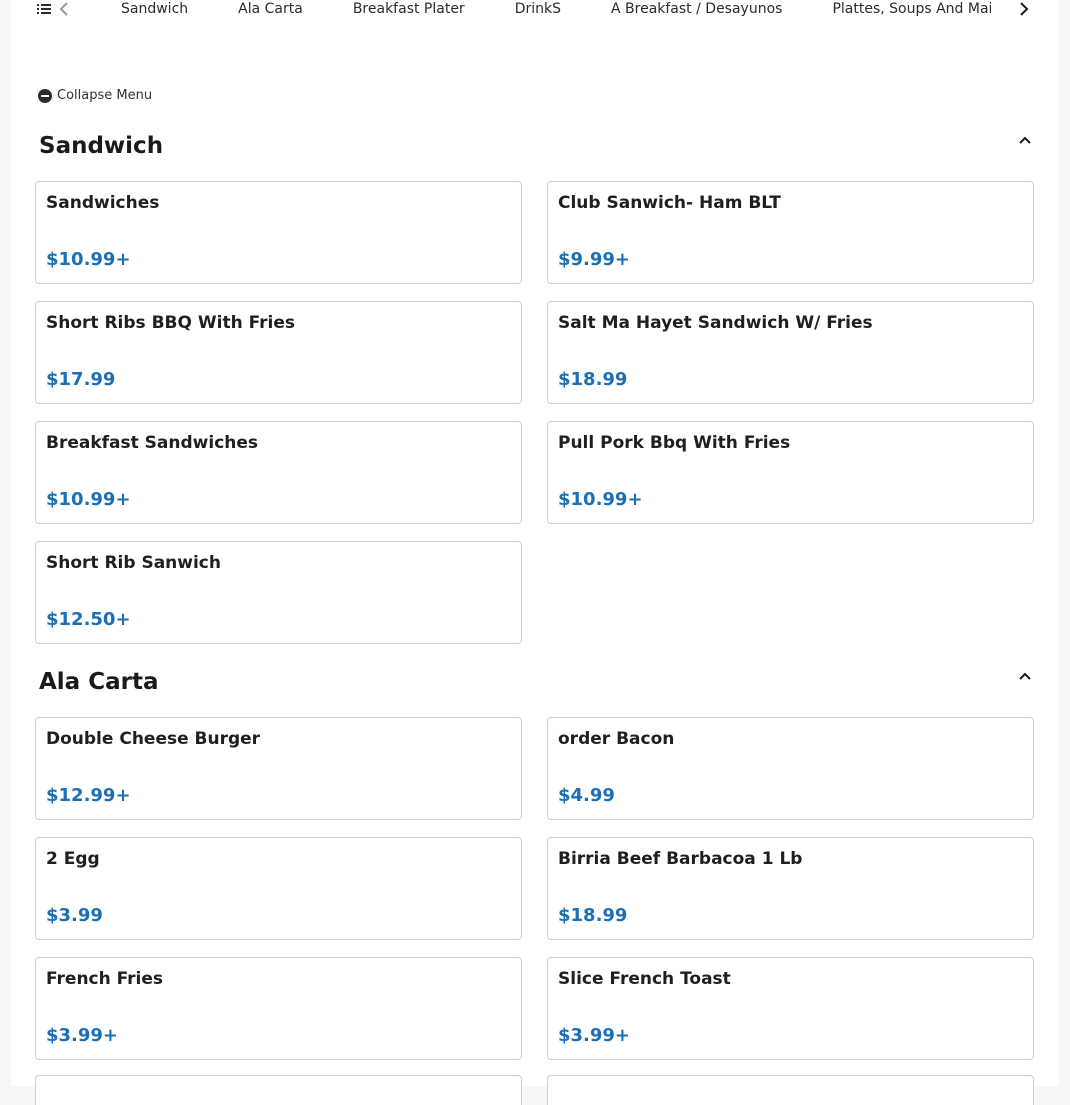 The width and height of the screenshot is (1070, 1105). What do you see at coordinates (105, 979) in the screenshot?
I see `menu-item-name: French Fries` at bounding box center [105, 979].